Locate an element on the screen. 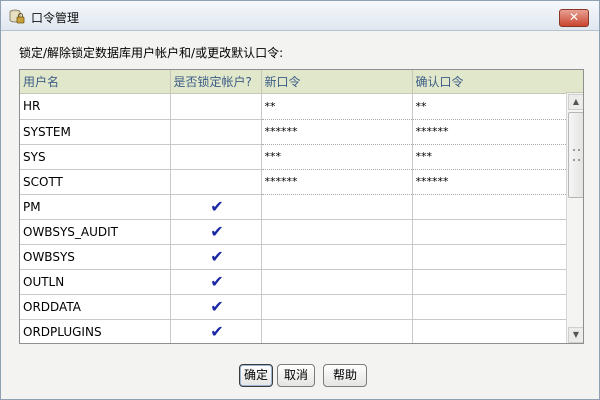 This screenshot has width=600, height=400. window-title: 口令管理 is located at coordinates (55, 18).